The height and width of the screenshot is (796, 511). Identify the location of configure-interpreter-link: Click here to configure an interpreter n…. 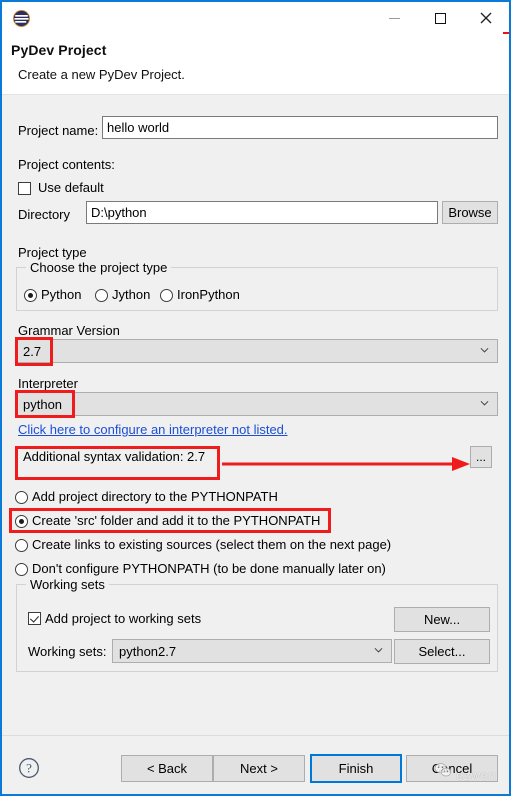
(153, 429).